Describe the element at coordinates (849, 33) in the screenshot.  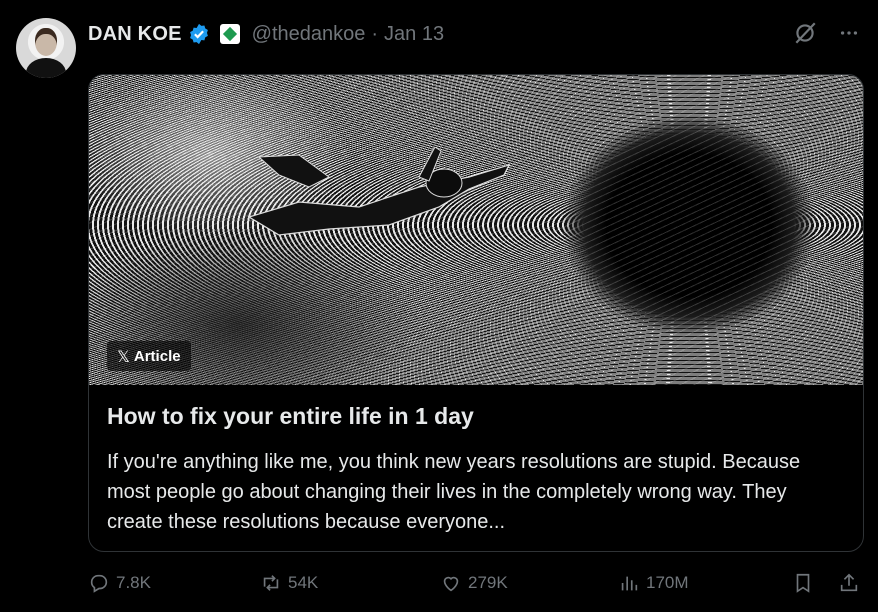
I see `more-icon` at that location.